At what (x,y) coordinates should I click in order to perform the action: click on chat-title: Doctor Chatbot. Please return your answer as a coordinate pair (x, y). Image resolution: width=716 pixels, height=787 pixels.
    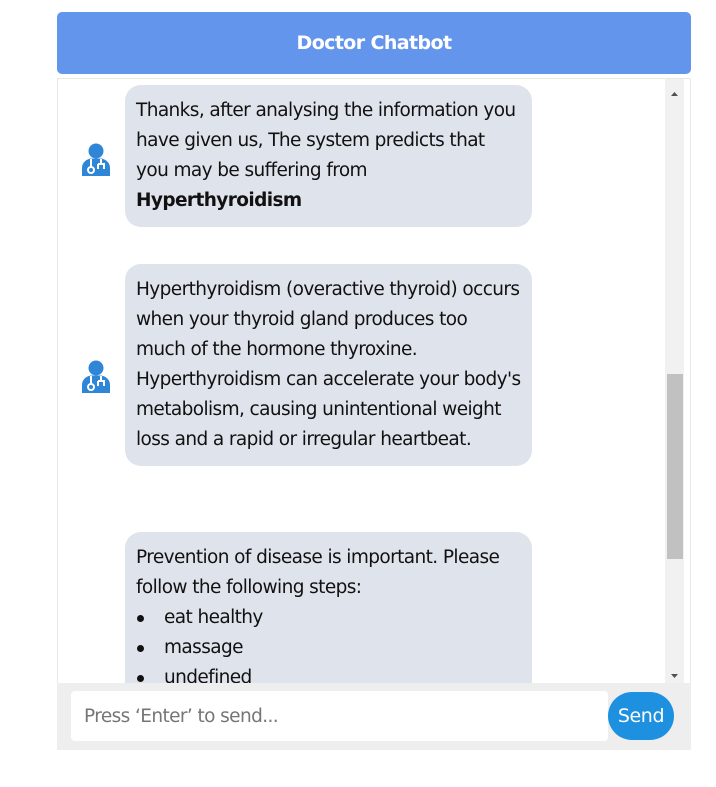
    Looking at the image, I should click on (374, 43).